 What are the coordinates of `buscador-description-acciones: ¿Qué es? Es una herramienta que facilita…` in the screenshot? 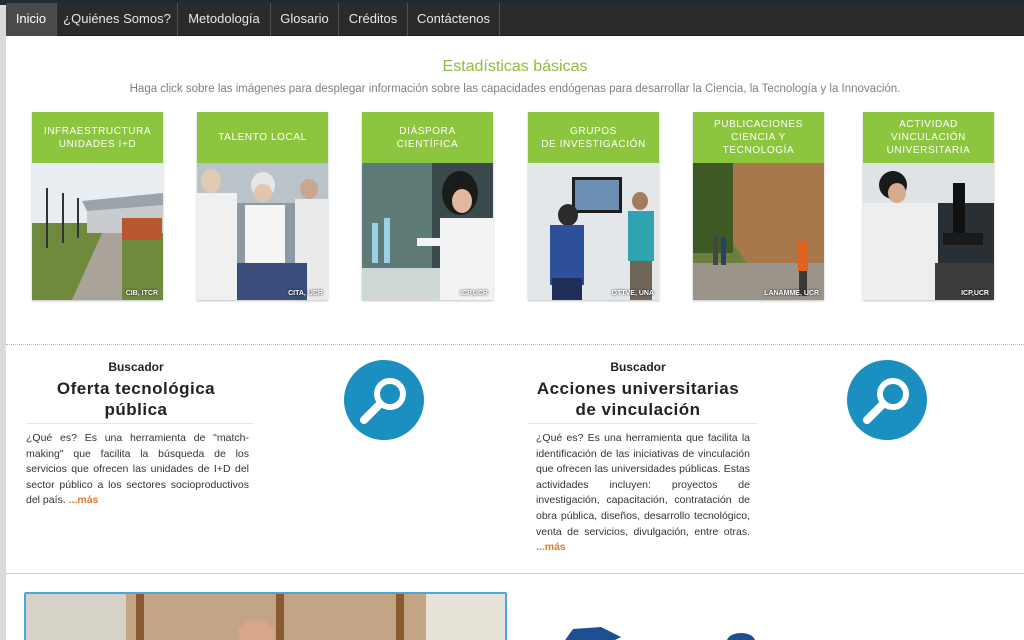 It's located at (643, 493).